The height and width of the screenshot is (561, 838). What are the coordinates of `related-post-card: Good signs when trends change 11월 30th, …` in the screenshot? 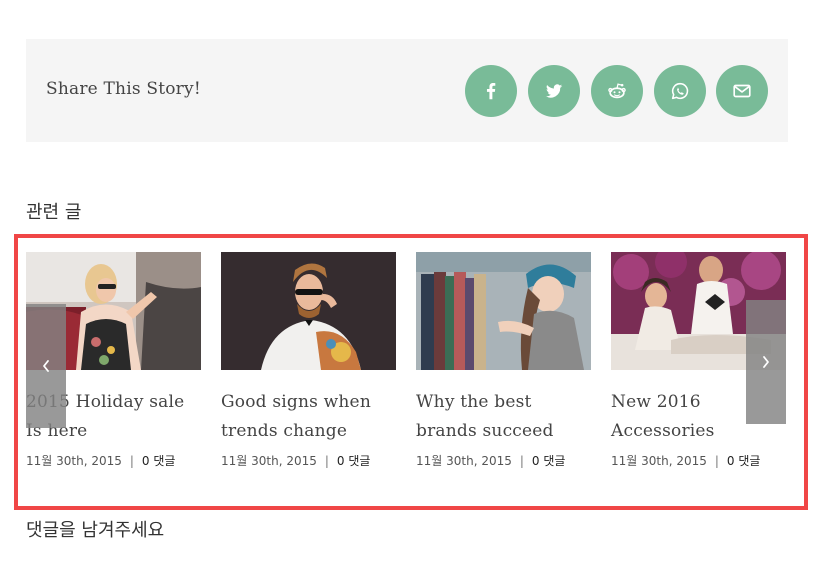 It's located at (308, 360).